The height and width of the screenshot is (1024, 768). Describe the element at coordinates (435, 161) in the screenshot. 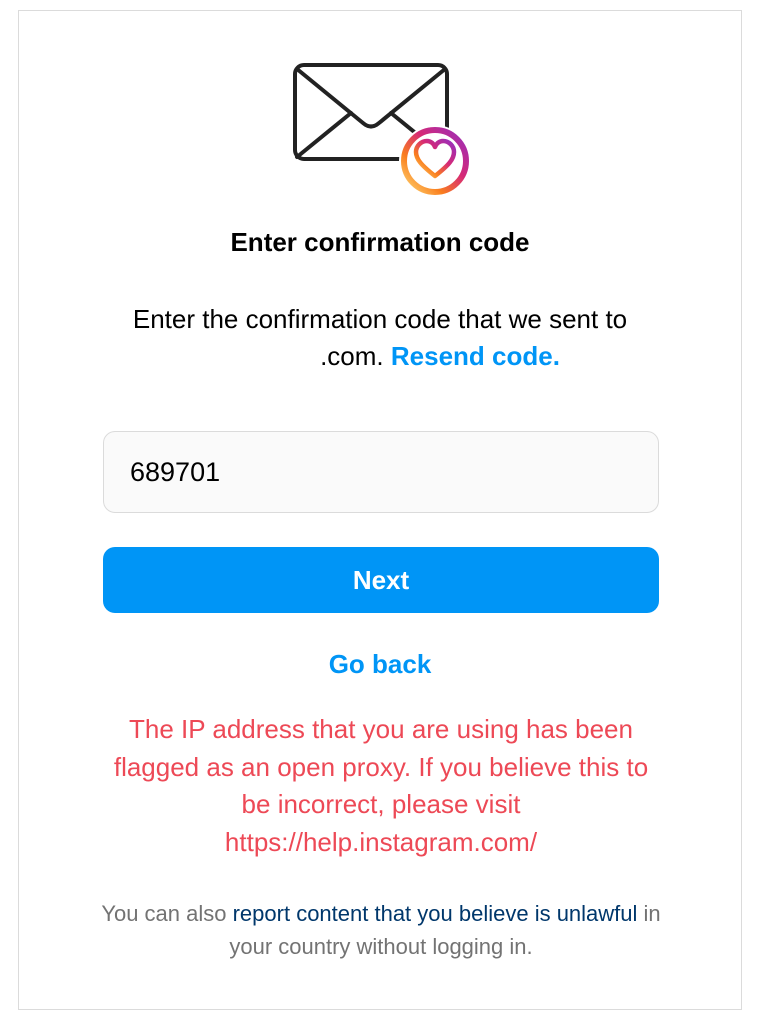

I see `heart-badge-icon` at that location.